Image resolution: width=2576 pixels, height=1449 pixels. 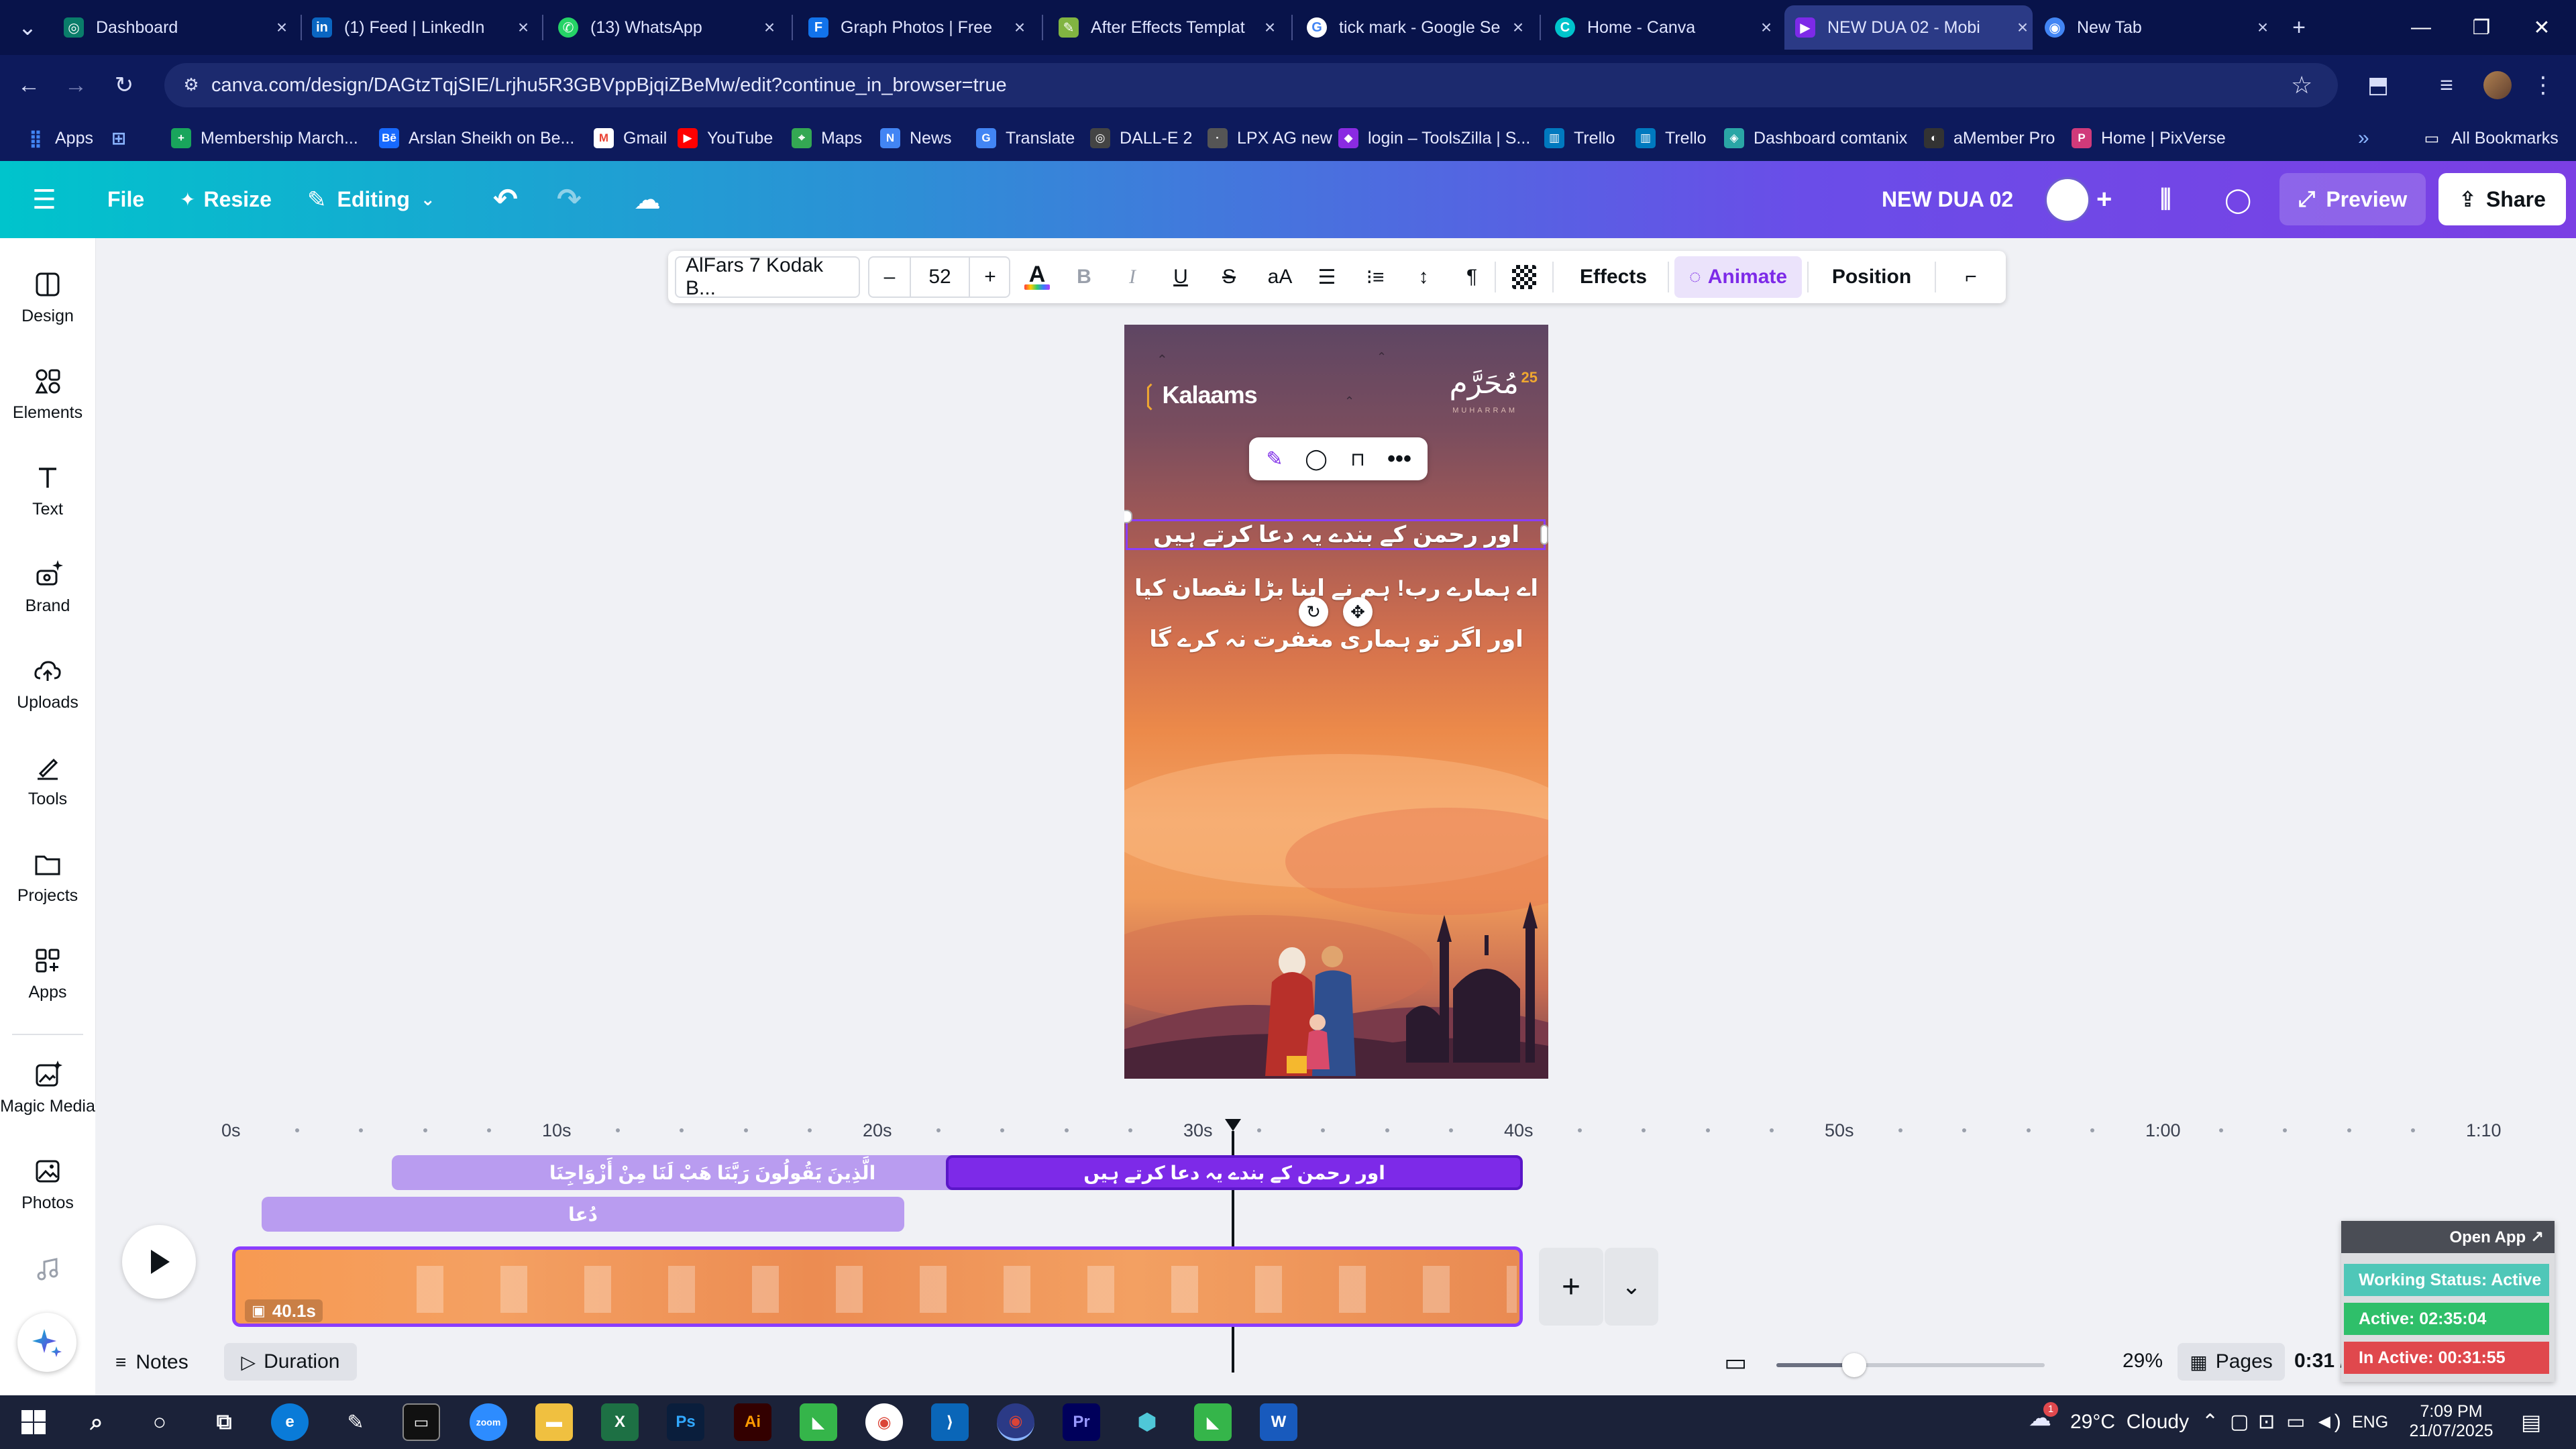 What do you see at coordinates (47, 1087) in the screenshot?
I see `sidebar-item-magic-media: Magic Media` at bounding box center [47, 1087].